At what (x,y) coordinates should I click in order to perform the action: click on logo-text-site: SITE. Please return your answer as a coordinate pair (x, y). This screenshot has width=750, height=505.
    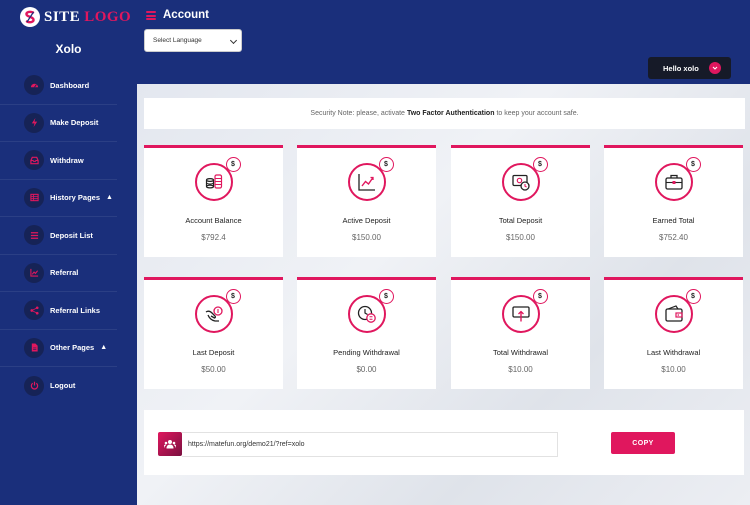
    Looking at the image, I should click on (62, 16).